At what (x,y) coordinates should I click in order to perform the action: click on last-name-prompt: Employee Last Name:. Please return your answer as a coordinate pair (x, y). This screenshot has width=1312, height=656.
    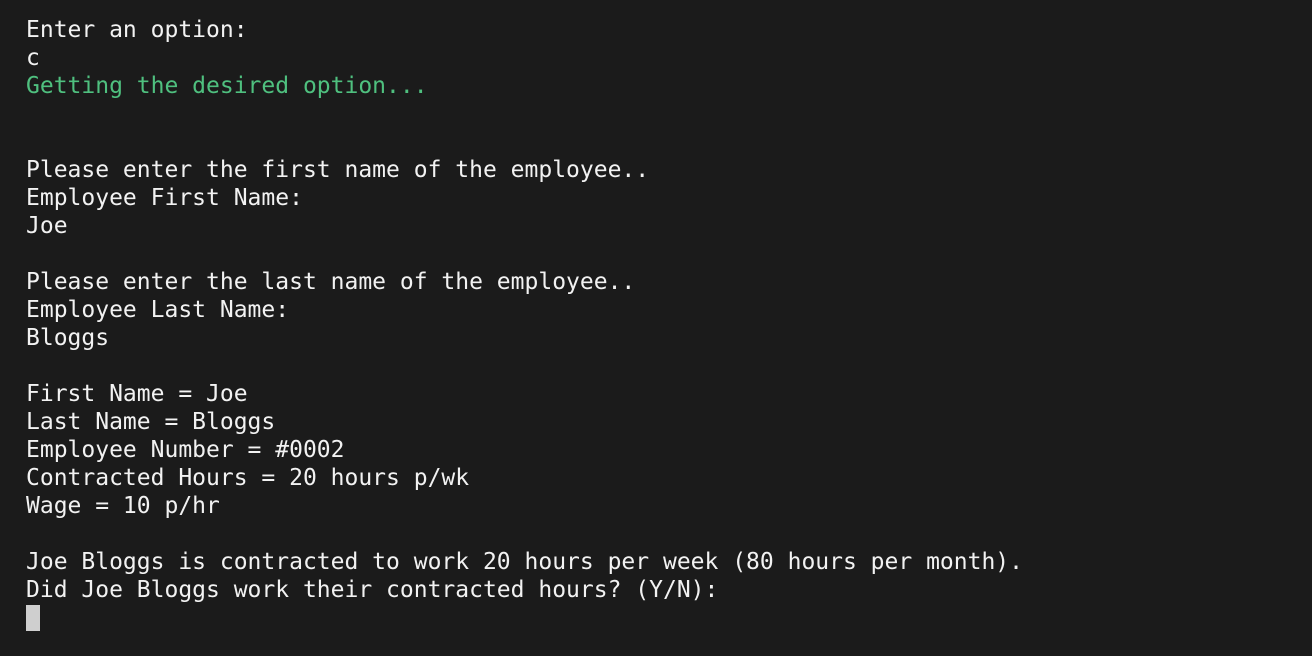
    Looking at the image, I should click on (158, 310).